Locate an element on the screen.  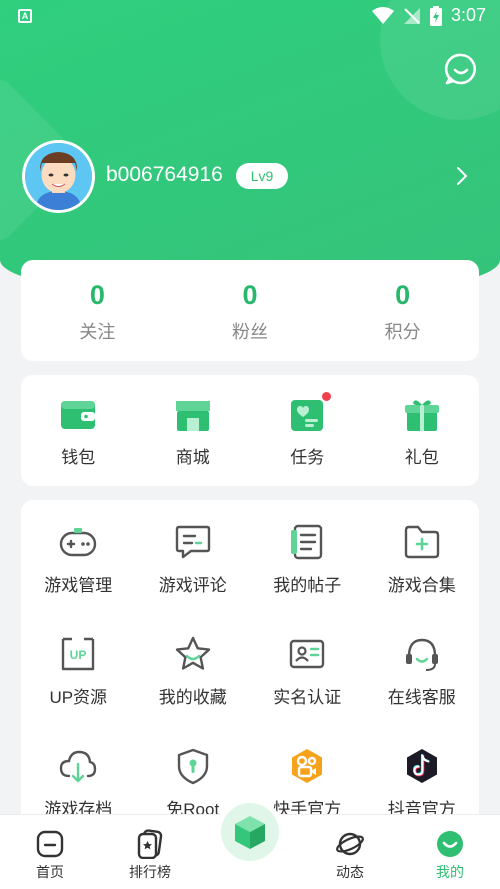
nav-me: 我的 is located at coordinates (450, 852).